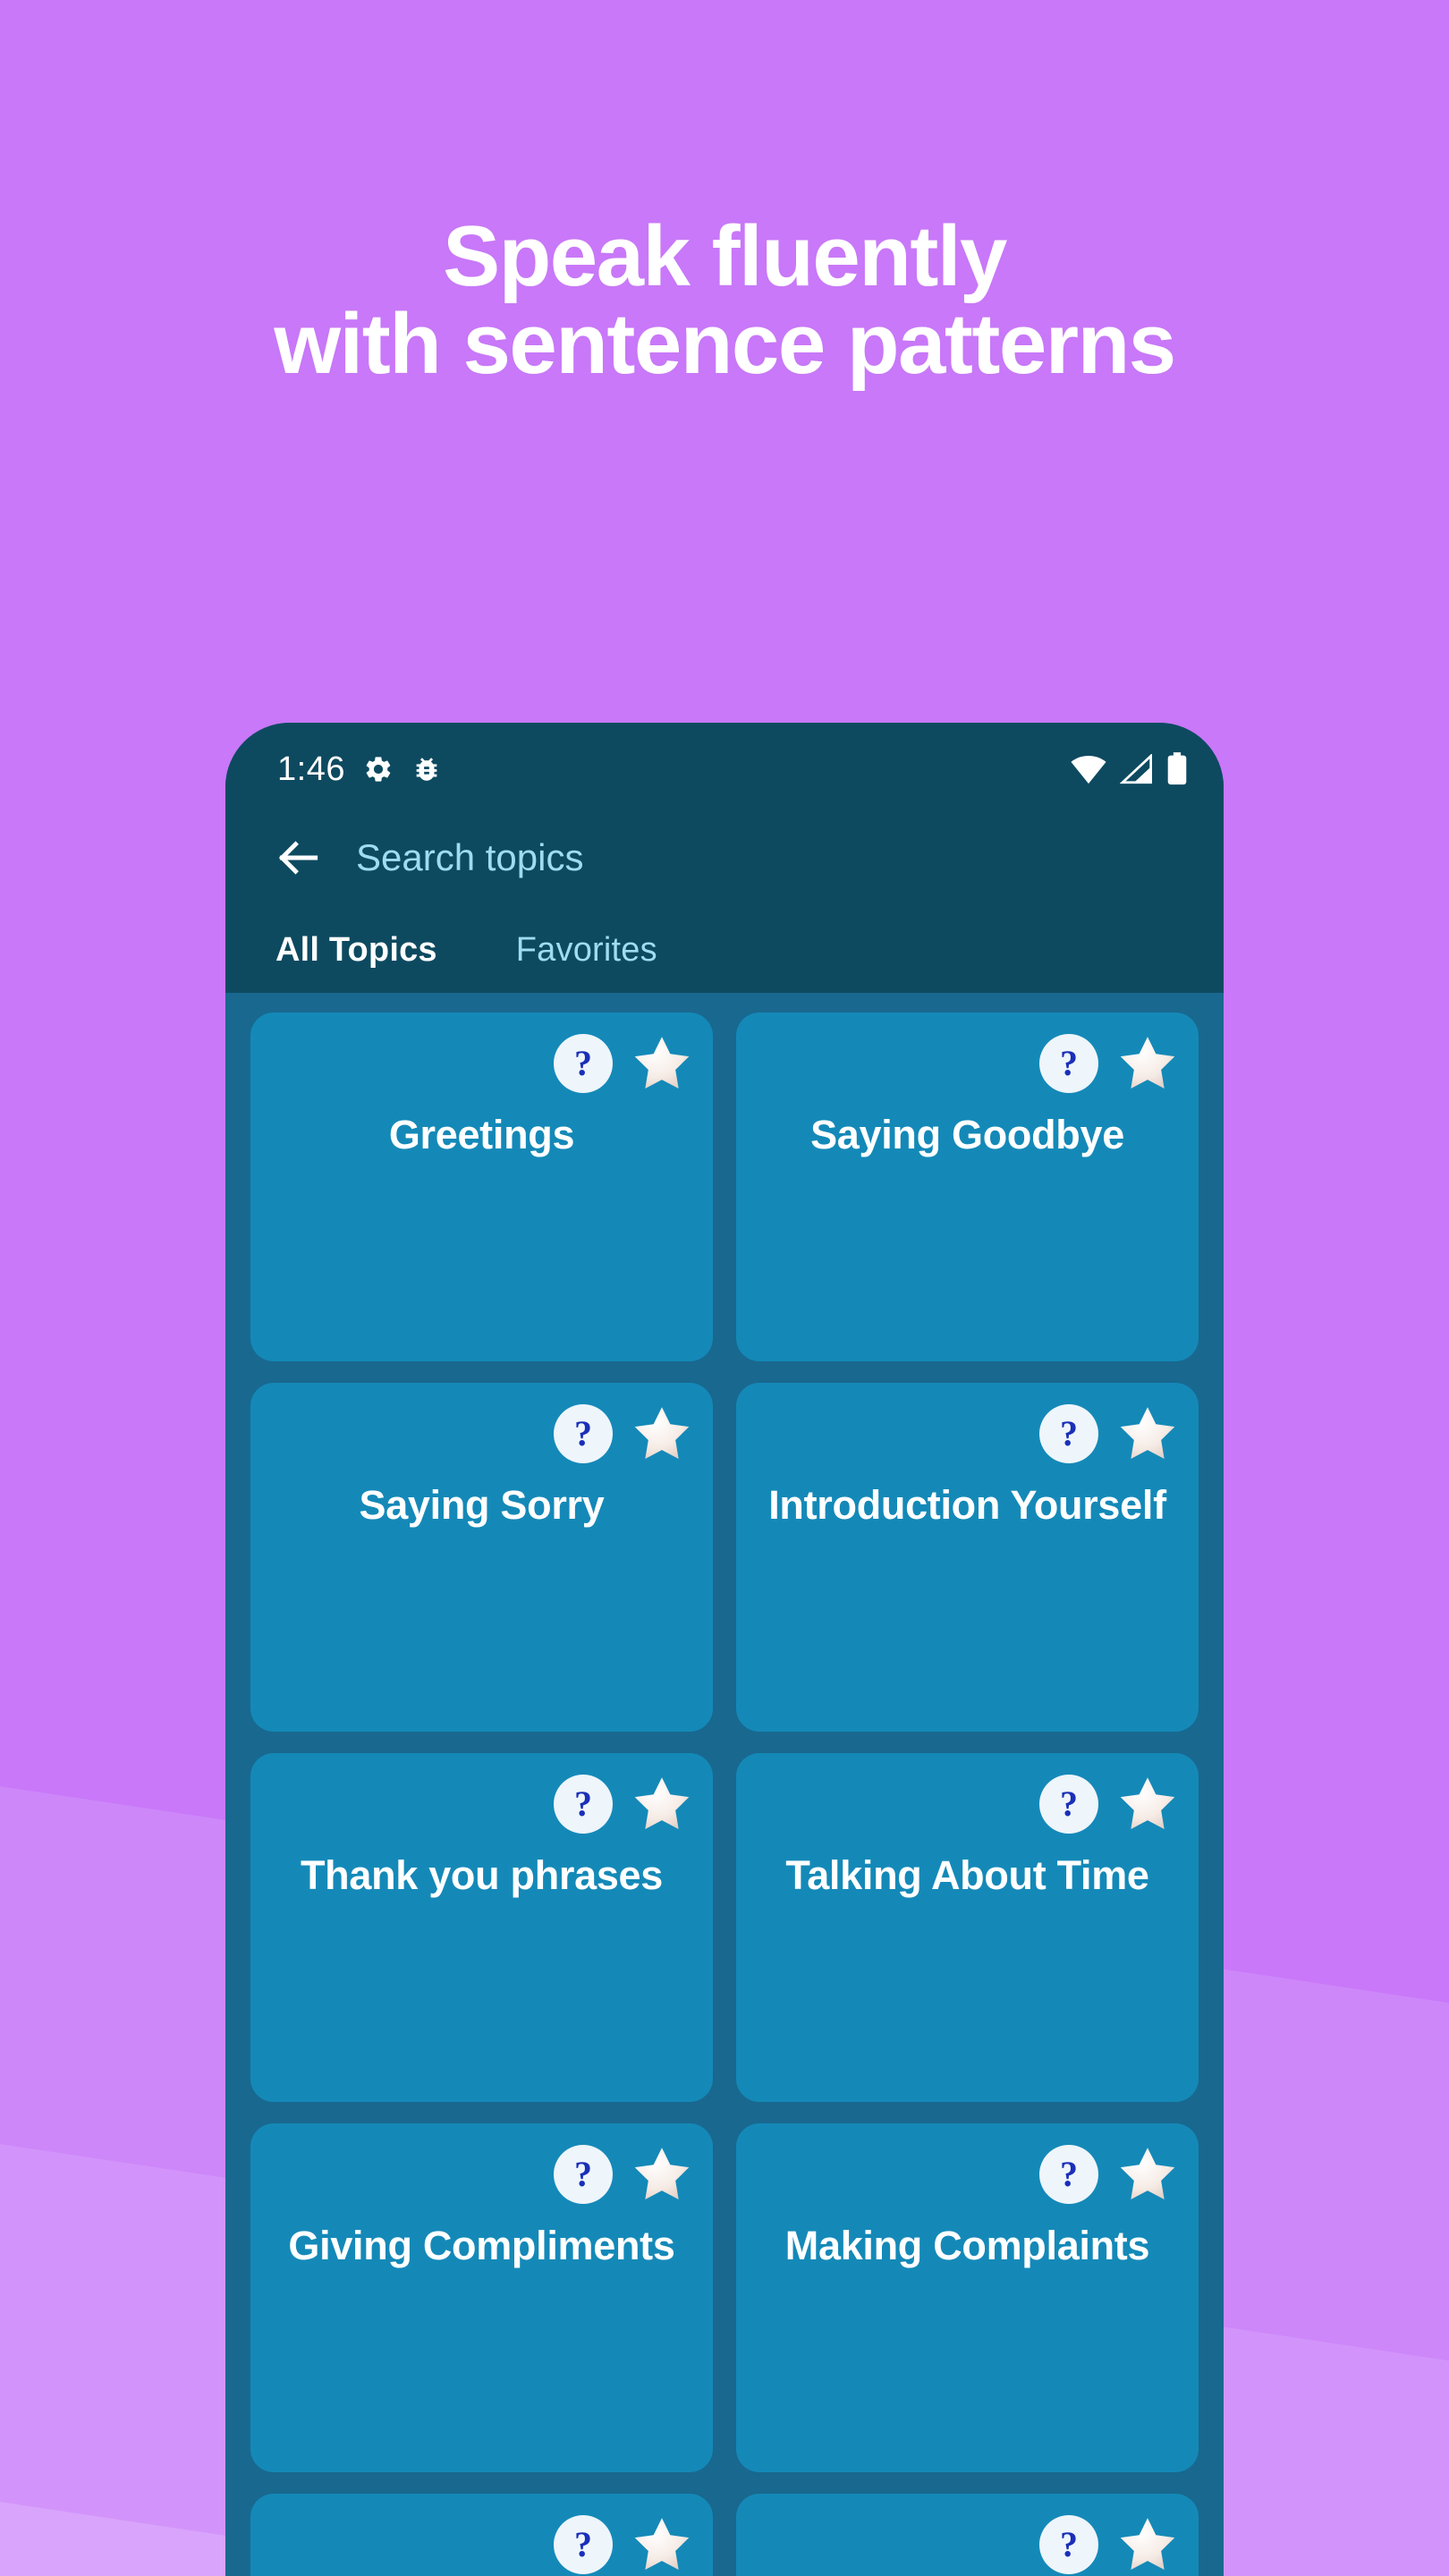  Describe the element at coordinates (724, 950) in the screenshot. I see `tab-bar: All Topics Favorites` at that location.